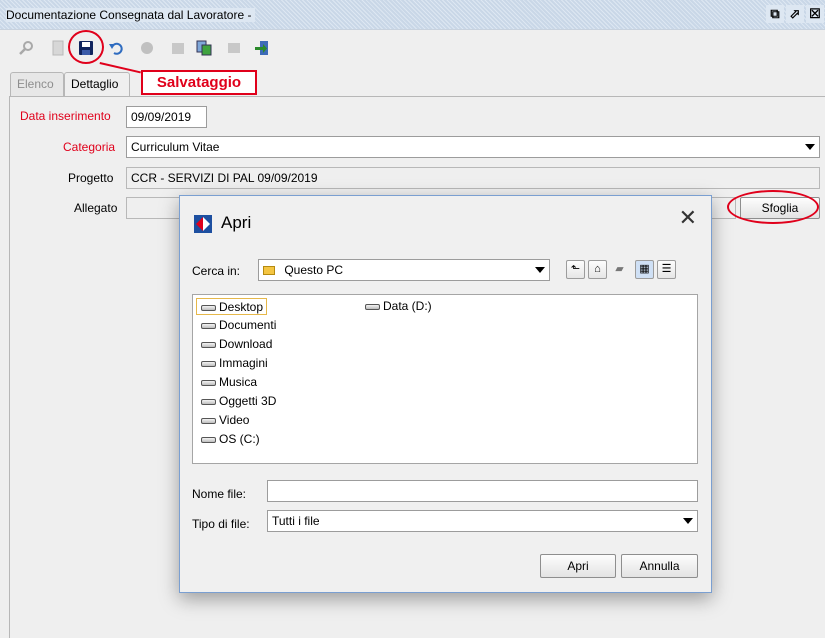  Describe the element at coordinates (91, 178) in the screenshot. I see `progetto-label: Progetto` at that location.